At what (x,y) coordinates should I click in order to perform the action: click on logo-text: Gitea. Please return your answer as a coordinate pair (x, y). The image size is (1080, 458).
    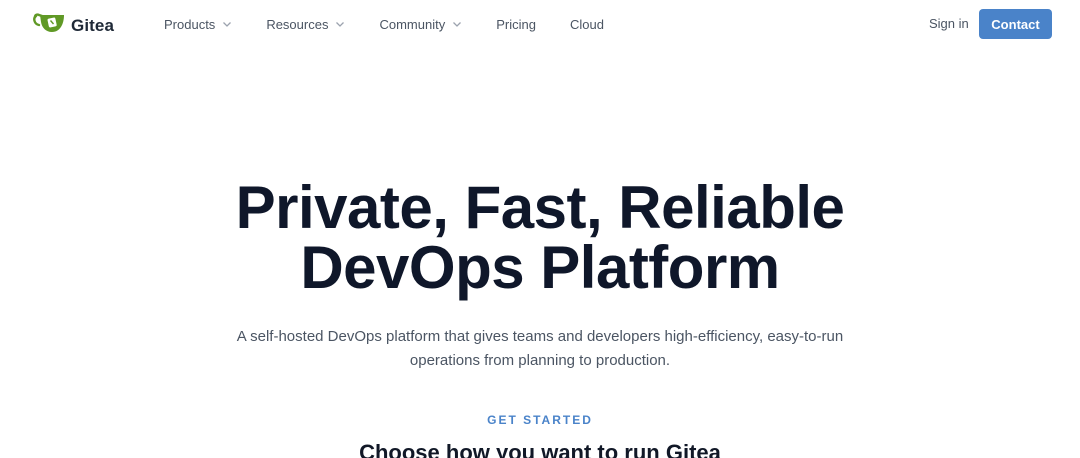
    Looking at the image, I should click on (93, 25).